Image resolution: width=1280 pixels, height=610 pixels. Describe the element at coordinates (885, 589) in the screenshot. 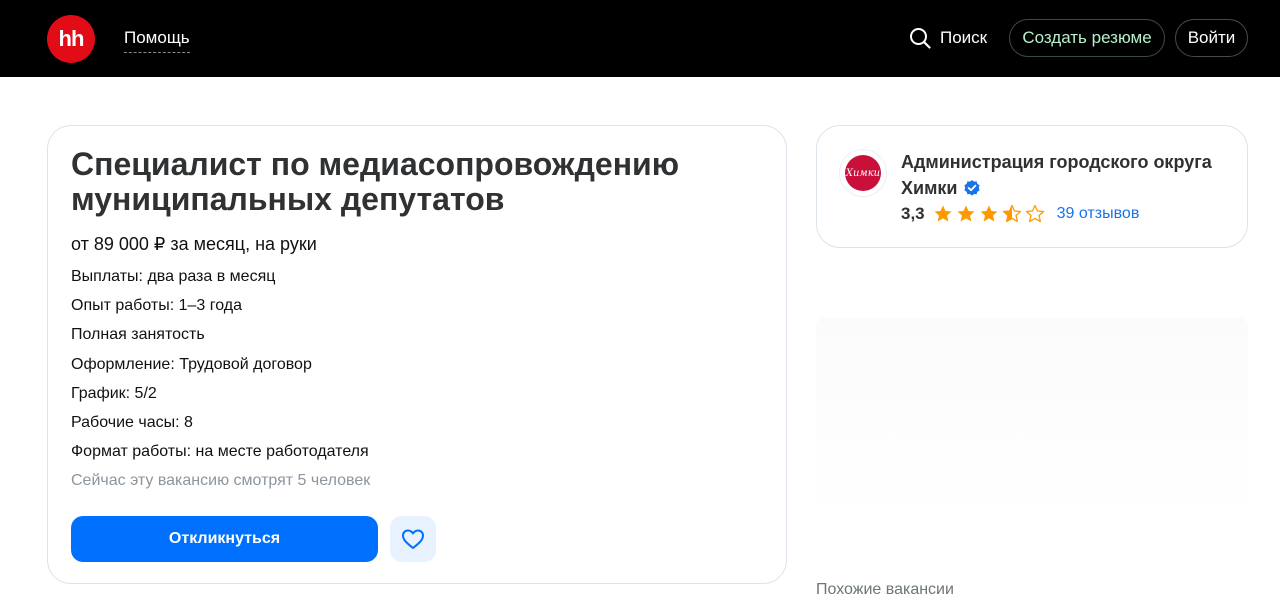

I see `similar-vacancies-heading: Похожие вакансии` at that location.